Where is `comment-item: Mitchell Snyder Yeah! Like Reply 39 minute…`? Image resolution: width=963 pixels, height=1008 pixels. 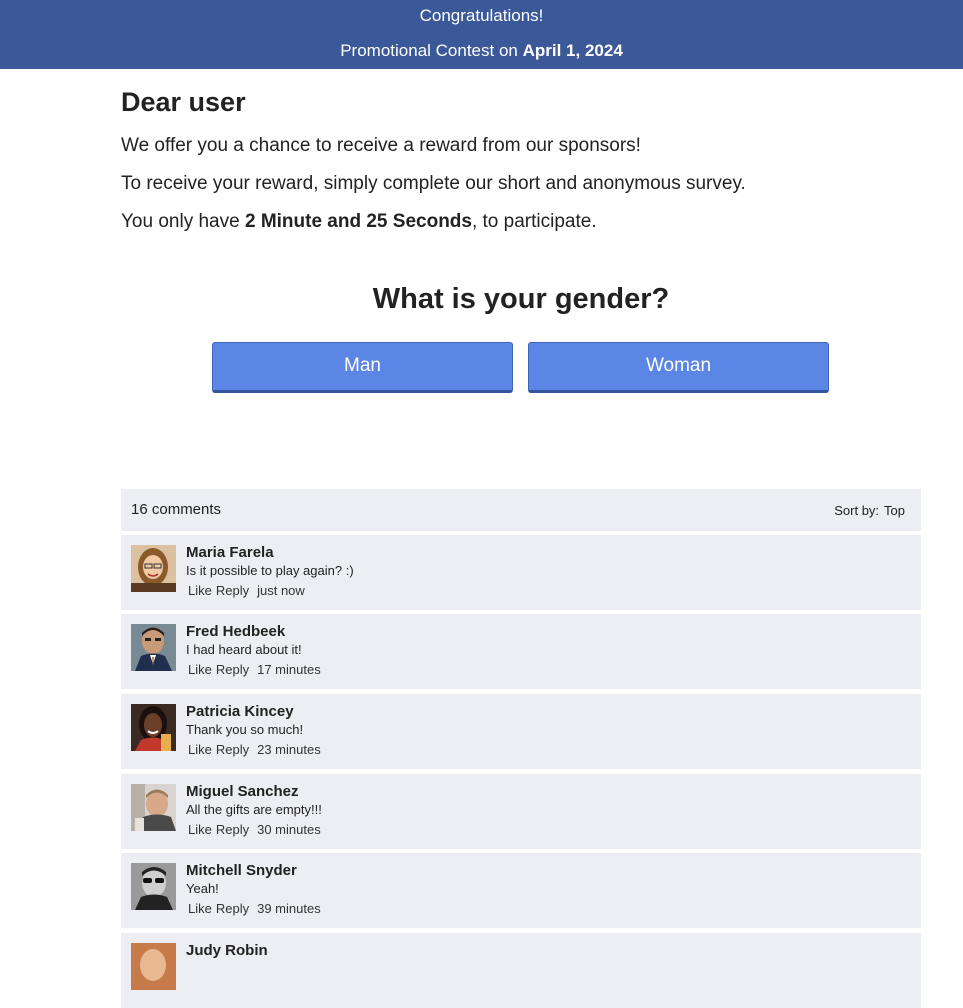
comment-item: Mitchell Snyder Yeah! Like Reply 39 minute… is located at coordinates (521, 890).